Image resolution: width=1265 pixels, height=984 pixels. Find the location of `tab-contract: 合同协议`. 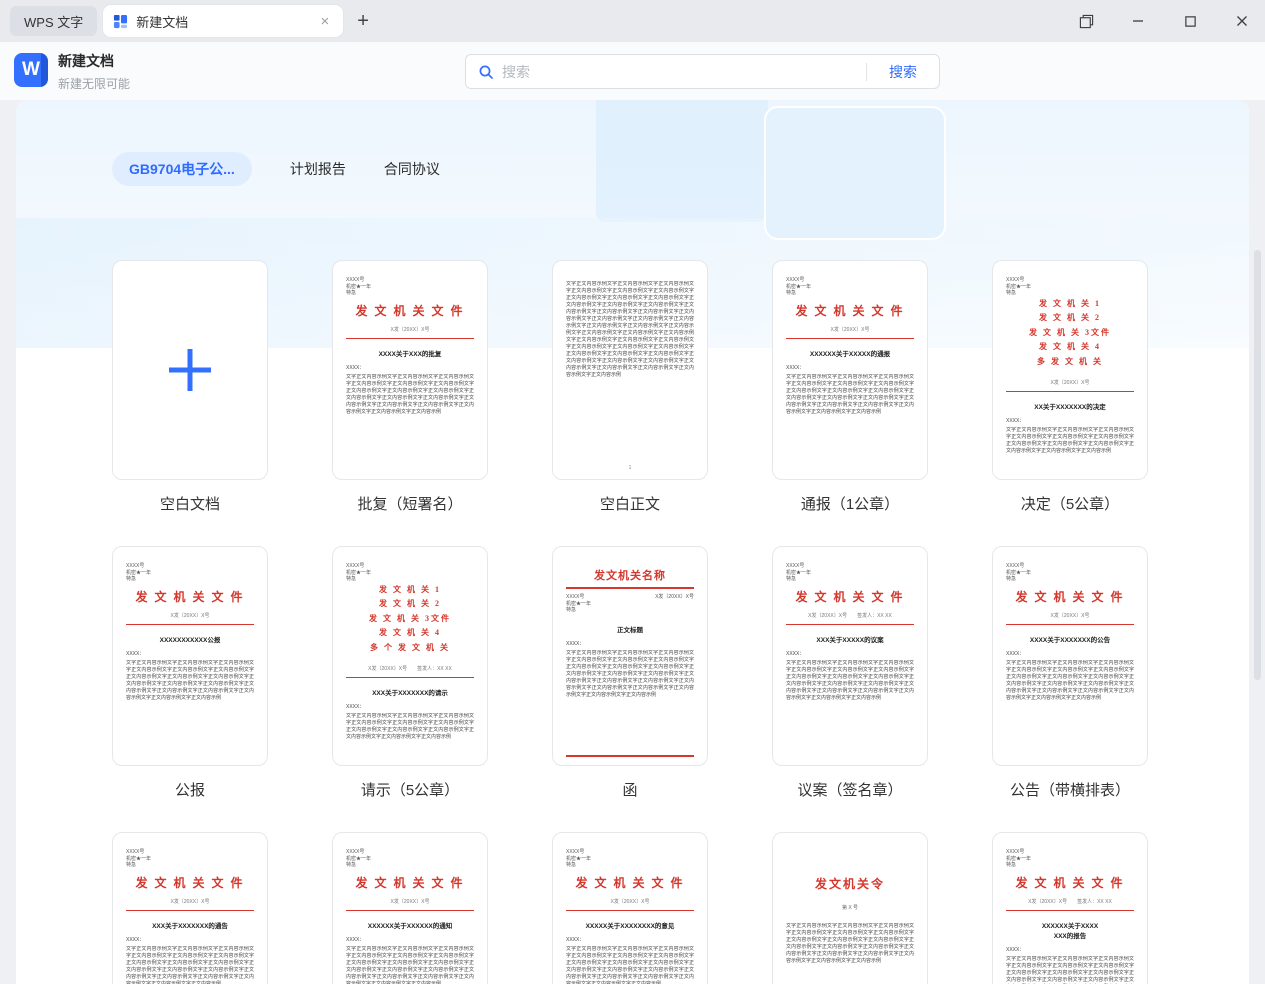

tab-contract: 合同协议 is located at coordinates (412, 169).